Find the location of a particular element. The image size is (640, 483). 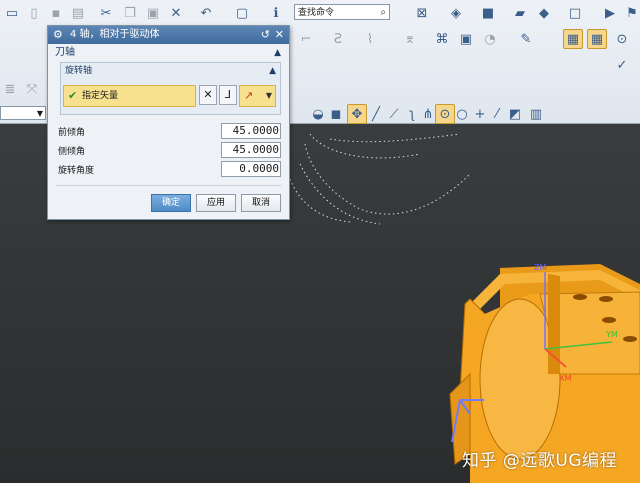

rotation-axis-group: 旋转轴 ▲ ✔ 指定矢量 ✕ ⅃ ↗ ▼ is located at coordinates (170, 88).